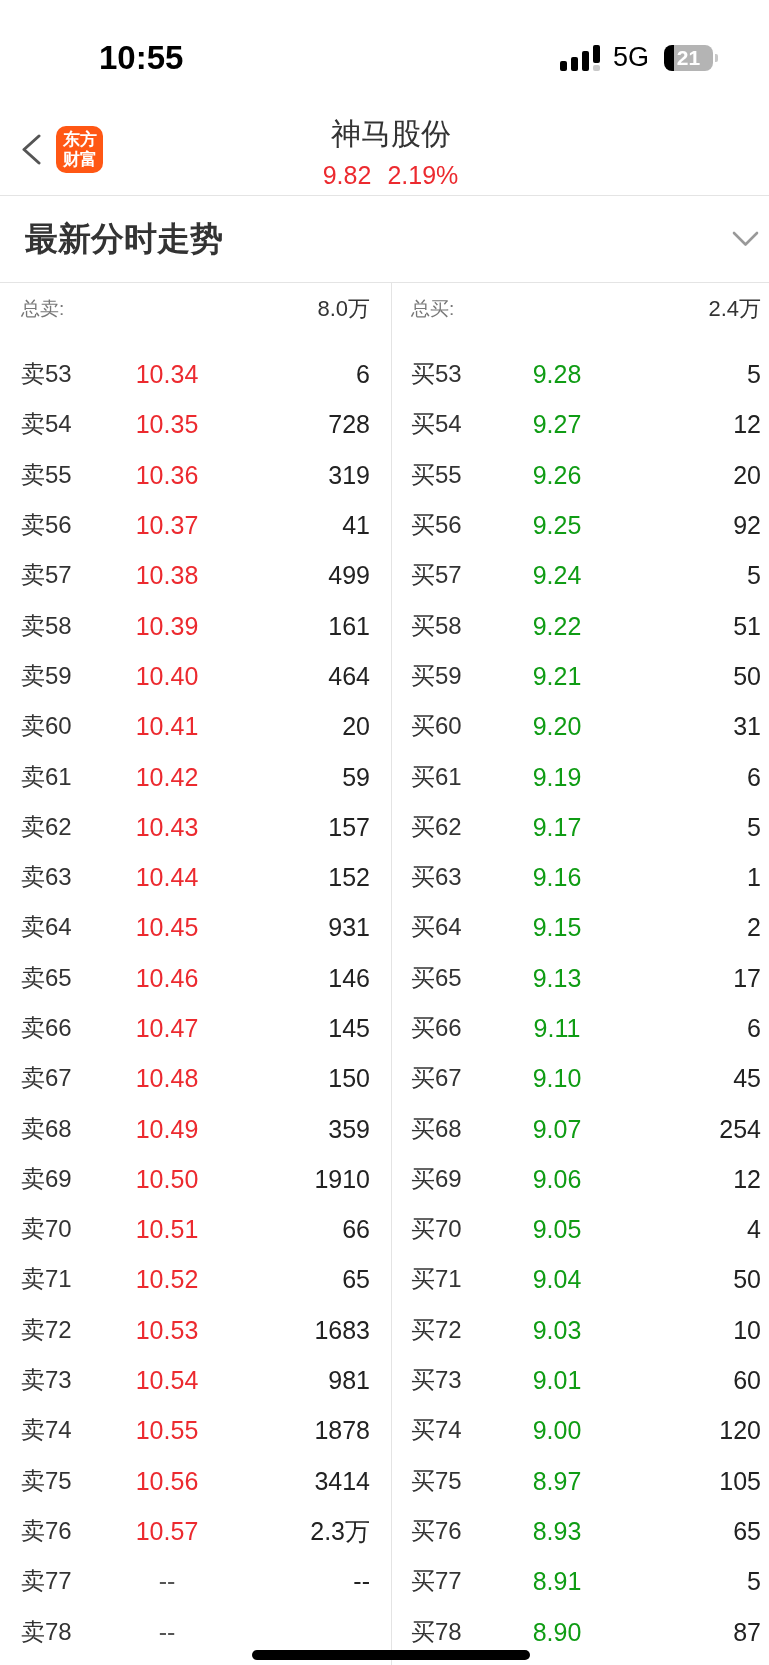 The image size is (769, 1665). What do you see at coordinates (557, 977) in the screenshot?
I see `price-value: 9.13` at bounding box center [557, 977].